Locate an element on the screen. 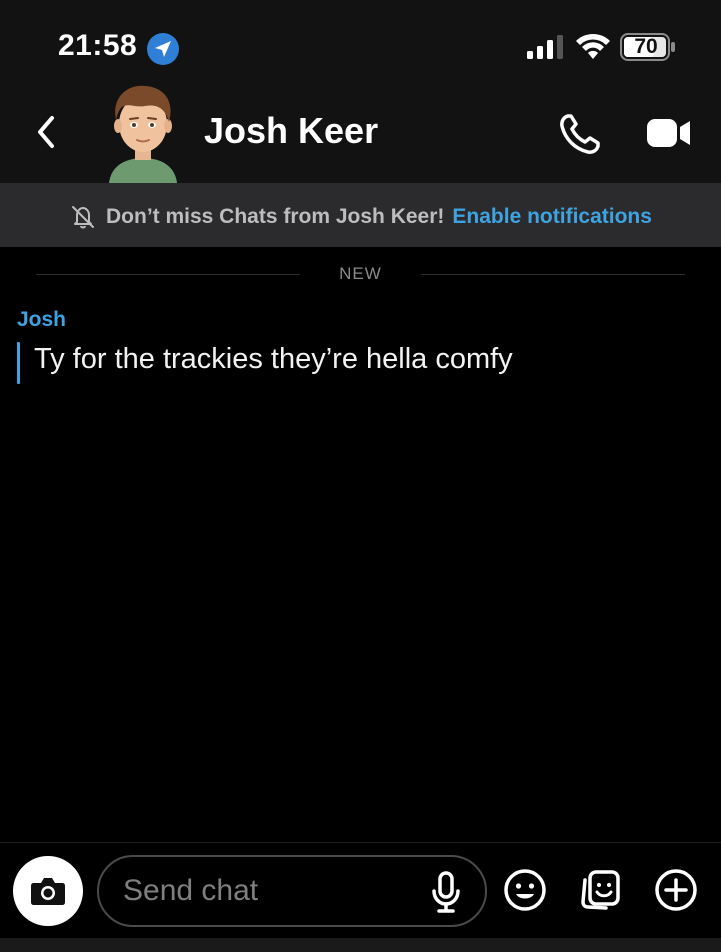  send-chat-input is located at coordinates (273, 891).